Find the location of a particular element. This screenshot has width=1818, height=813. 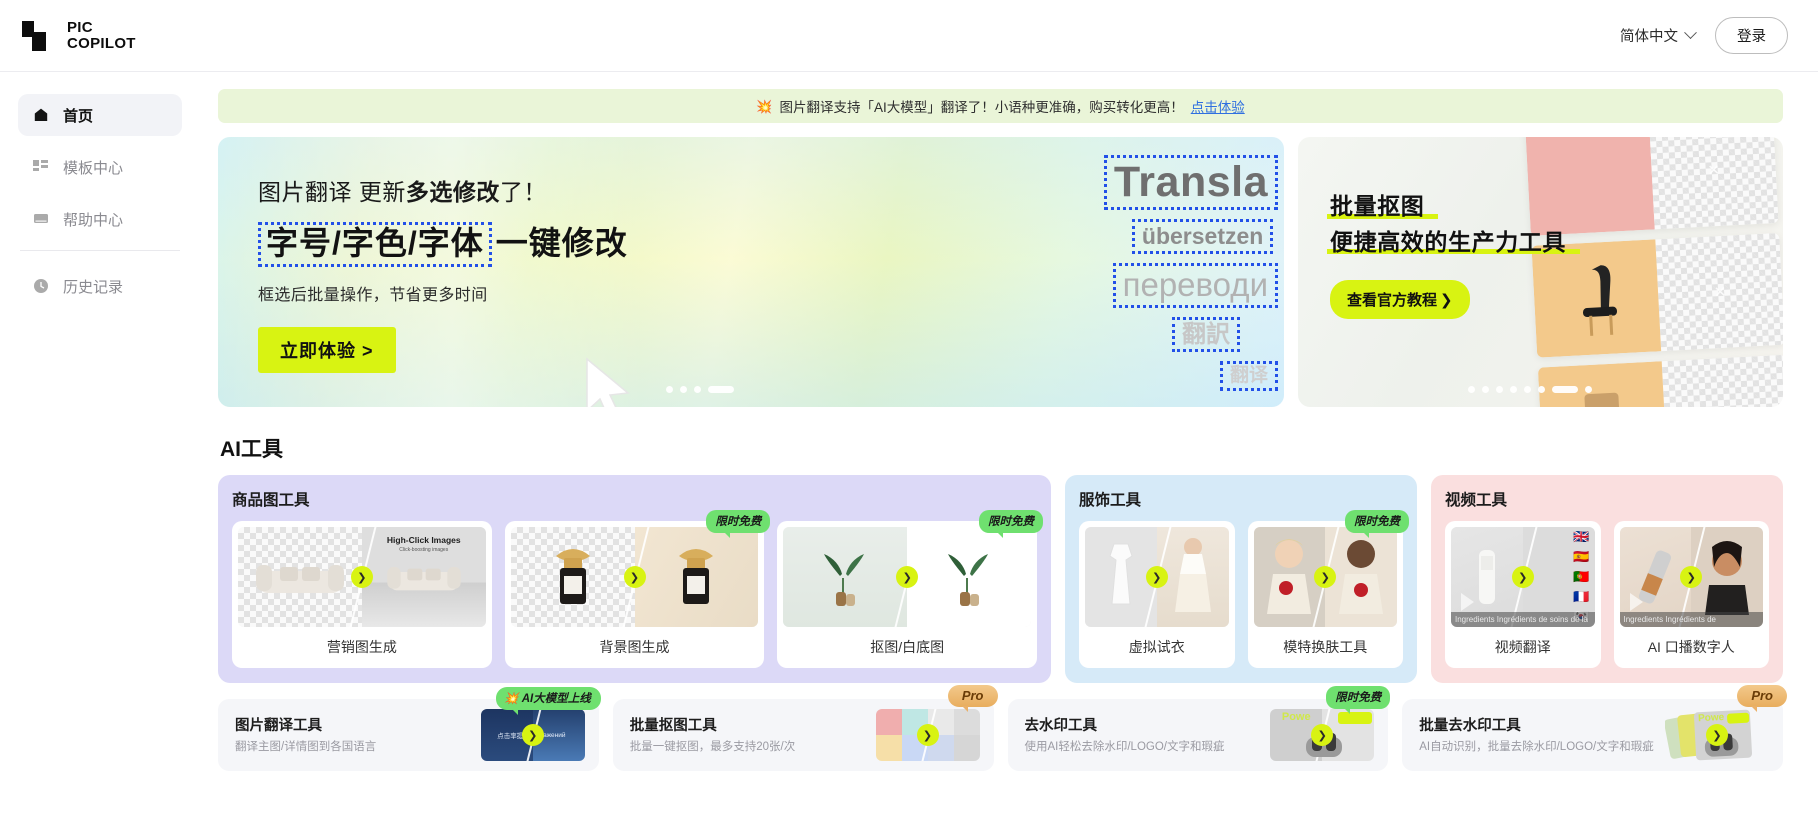

tool-shortcut-desc: 翻译主图/详情图到各国语言 is located at coordinates (306, 747).